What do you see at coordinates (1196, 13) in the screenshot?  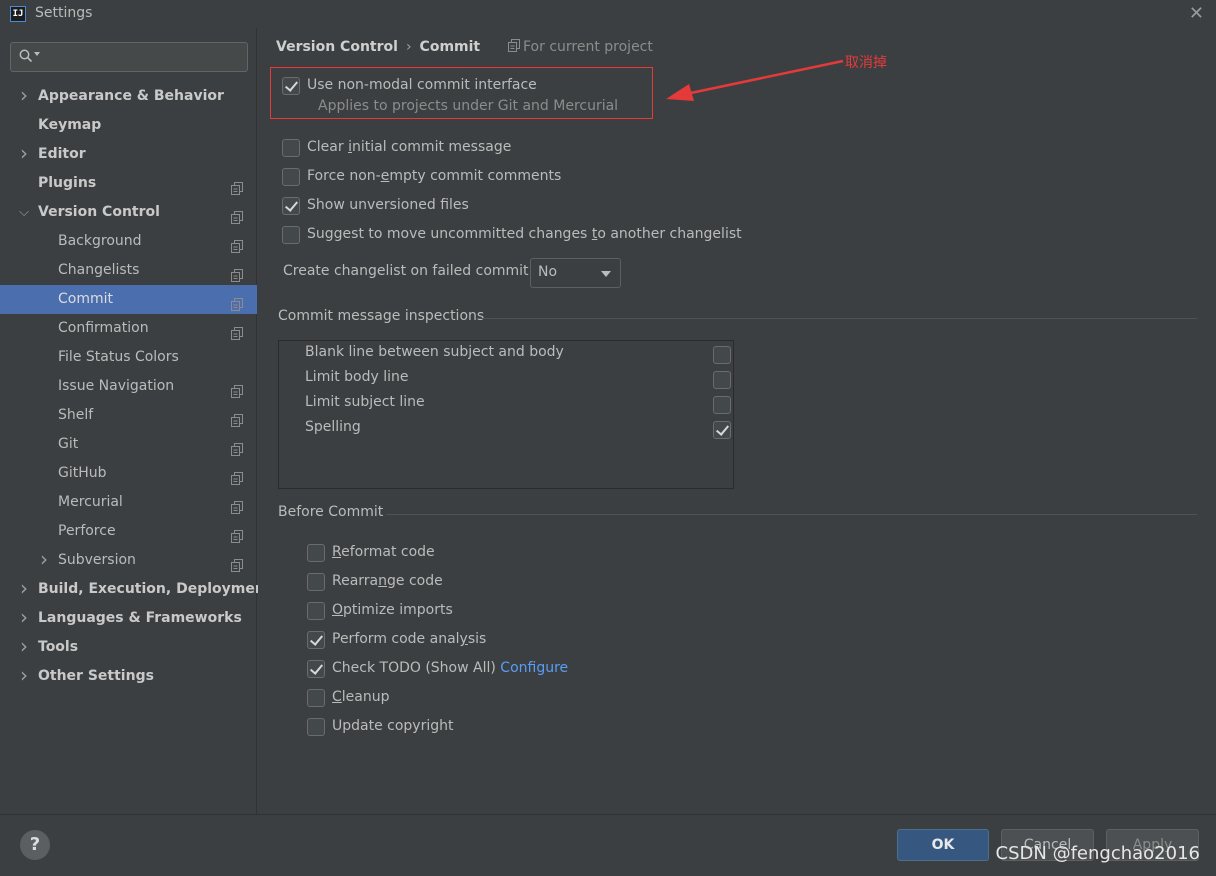 I see `close-icon: ✕` at bounding box center [1196, 13].